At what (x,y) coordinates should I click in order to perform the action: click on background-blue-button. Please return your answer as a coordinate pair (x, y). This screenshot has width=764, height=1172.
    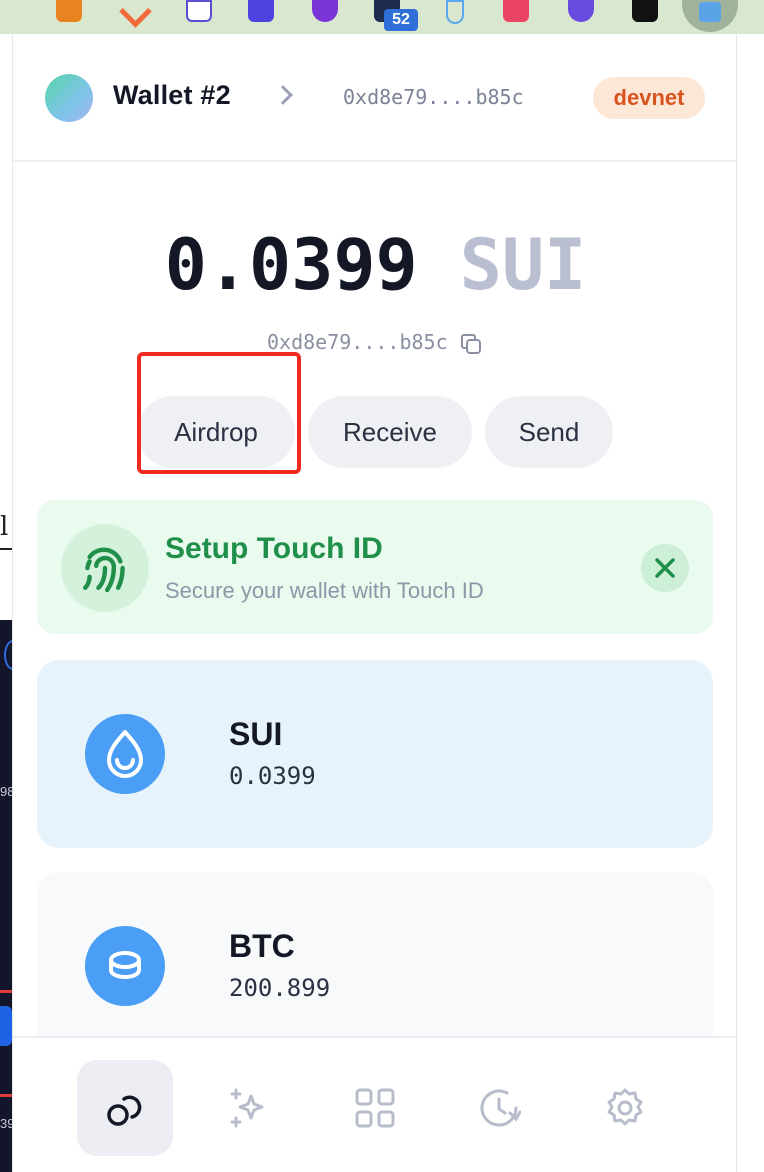
    Looking at the image, I should click on (6, 1026).